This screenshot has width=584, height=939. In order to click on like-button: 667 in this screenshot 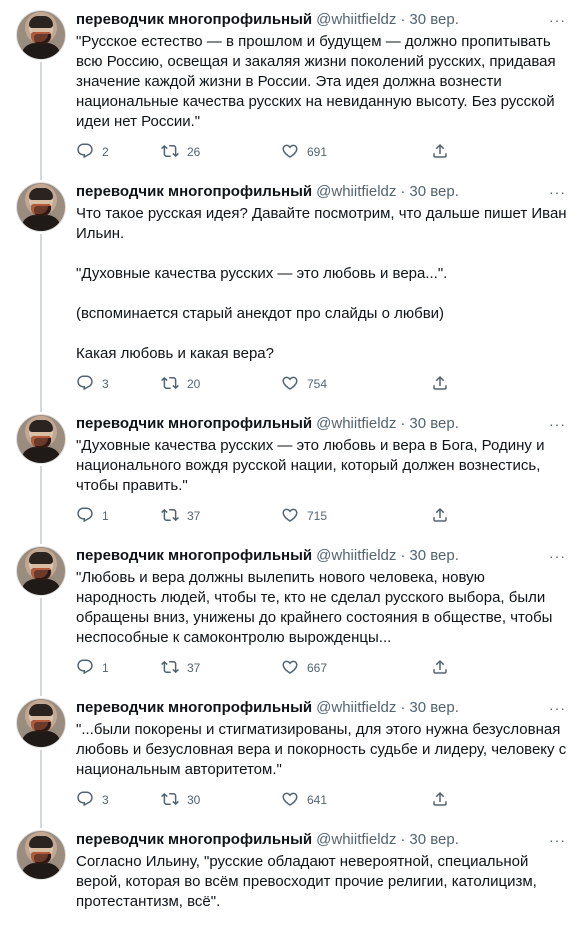, I will do `click(356, 668)`.